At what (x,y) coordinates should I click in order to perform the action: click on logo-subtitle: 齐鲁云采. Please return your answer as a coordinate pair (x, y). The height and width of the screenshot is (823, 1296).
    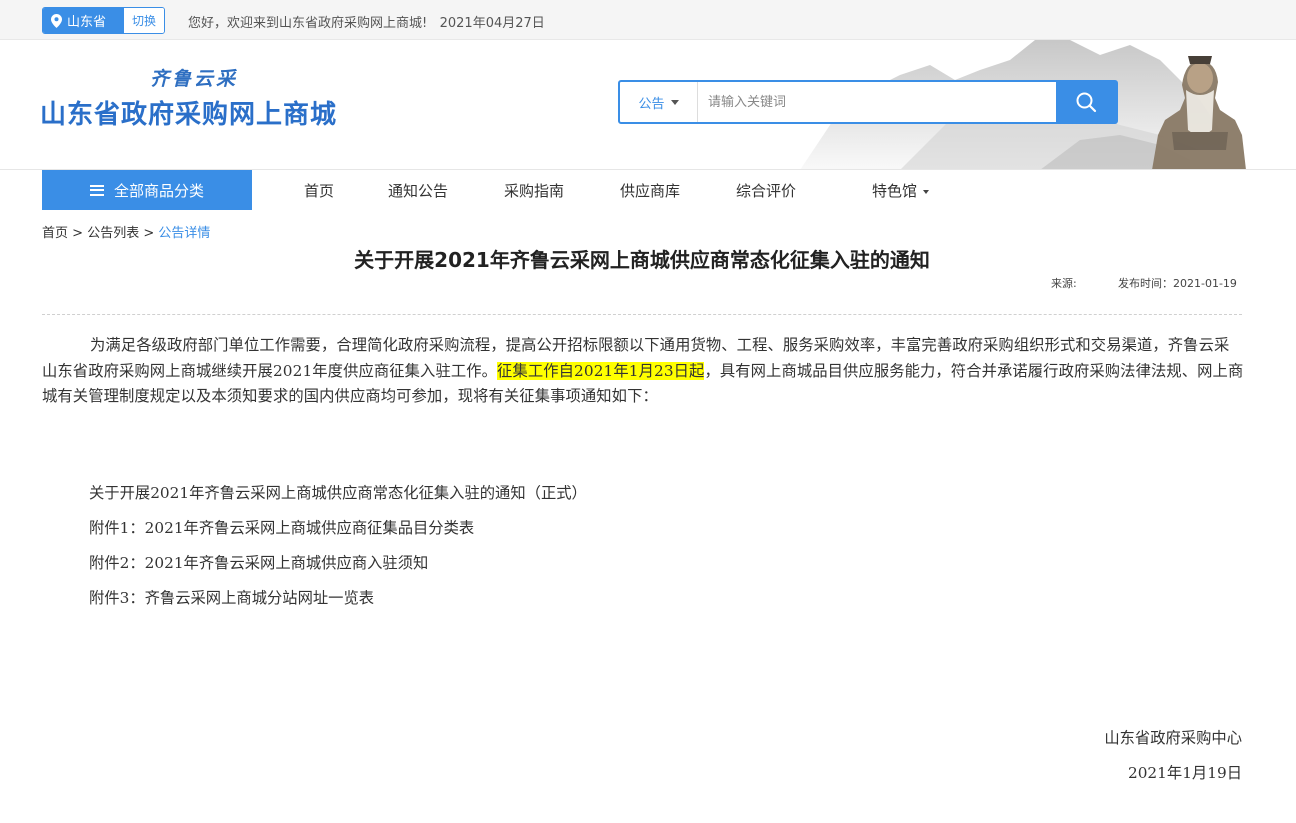
    Looking at the image, I should click on (194, 79).